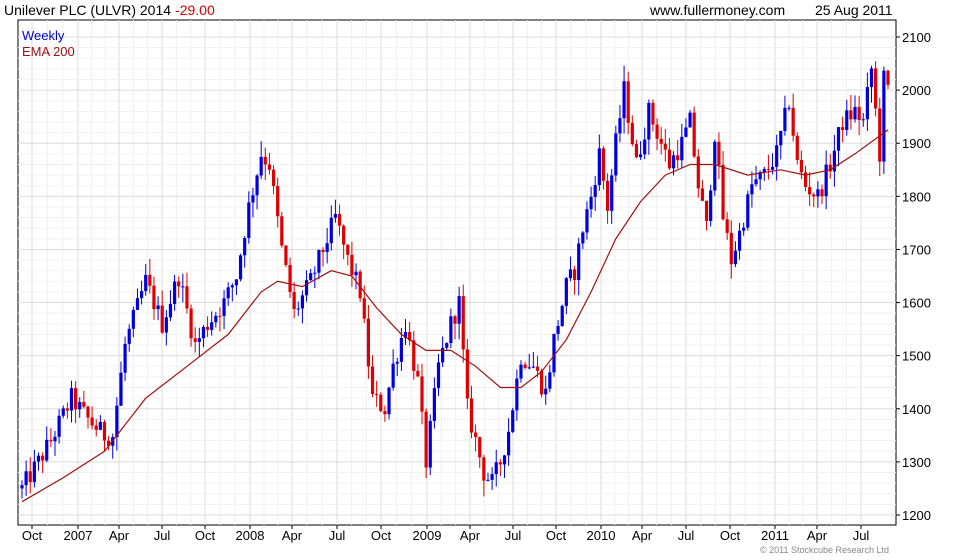  Describe the element at coordinates (916, 90) in the screenshot. I see `y-tick-label: 2000` at that location.